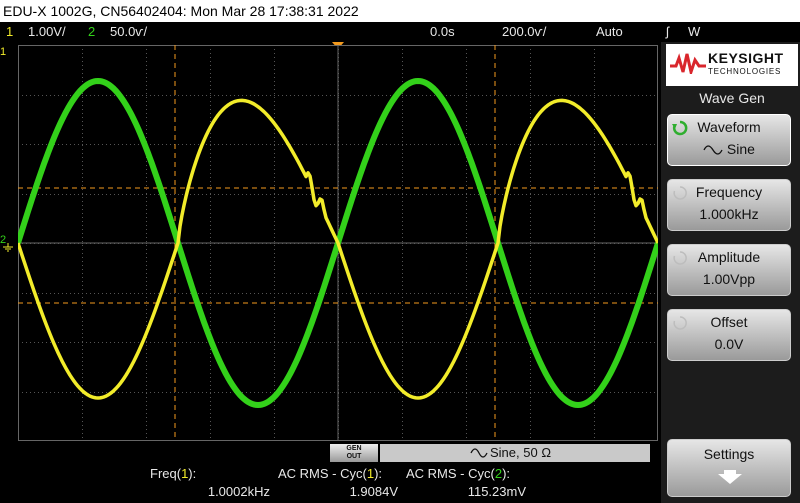 Image resolution: width=800 pixels, height=503 pixels. What do you see at coordinates (729, 149) in the screenshot?
I see `softkey-value: Sine` at bounding box center [729, 149].